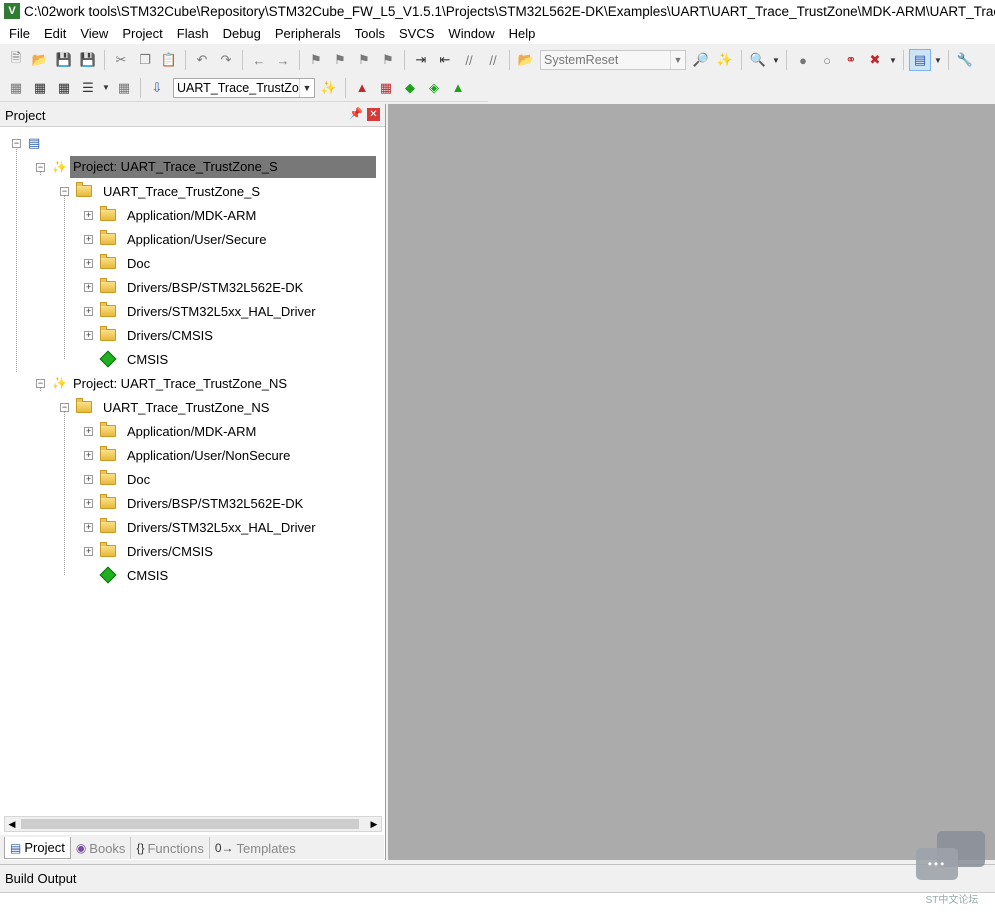 This screenshot has width=995, height=915. Describe the element at coordinates (827, 60) in the screenshot. I see `enable-breakpoint-icon: ○` at that location.